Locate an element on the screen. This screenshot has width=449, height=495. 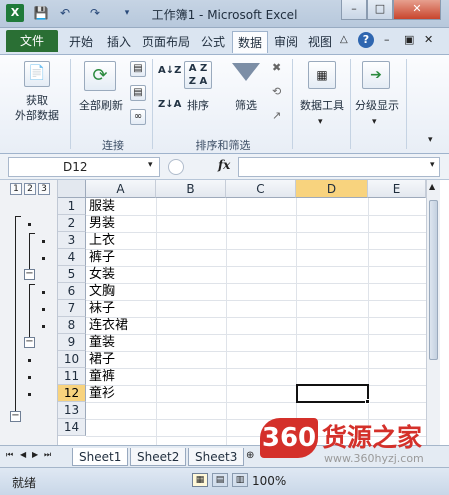
page-layout-view-icon: ▤ is located at coordinates (220, 480).